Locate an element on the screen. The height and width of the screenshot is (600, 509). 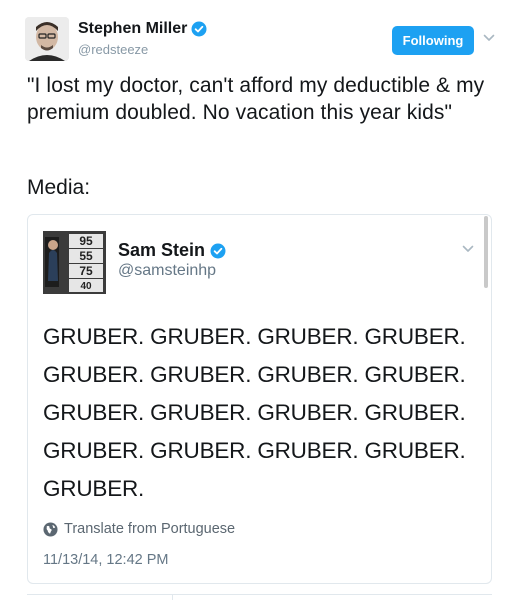
avatar-scoreboard-image: 95 55 75 40 is located at coordinates (74, 262).